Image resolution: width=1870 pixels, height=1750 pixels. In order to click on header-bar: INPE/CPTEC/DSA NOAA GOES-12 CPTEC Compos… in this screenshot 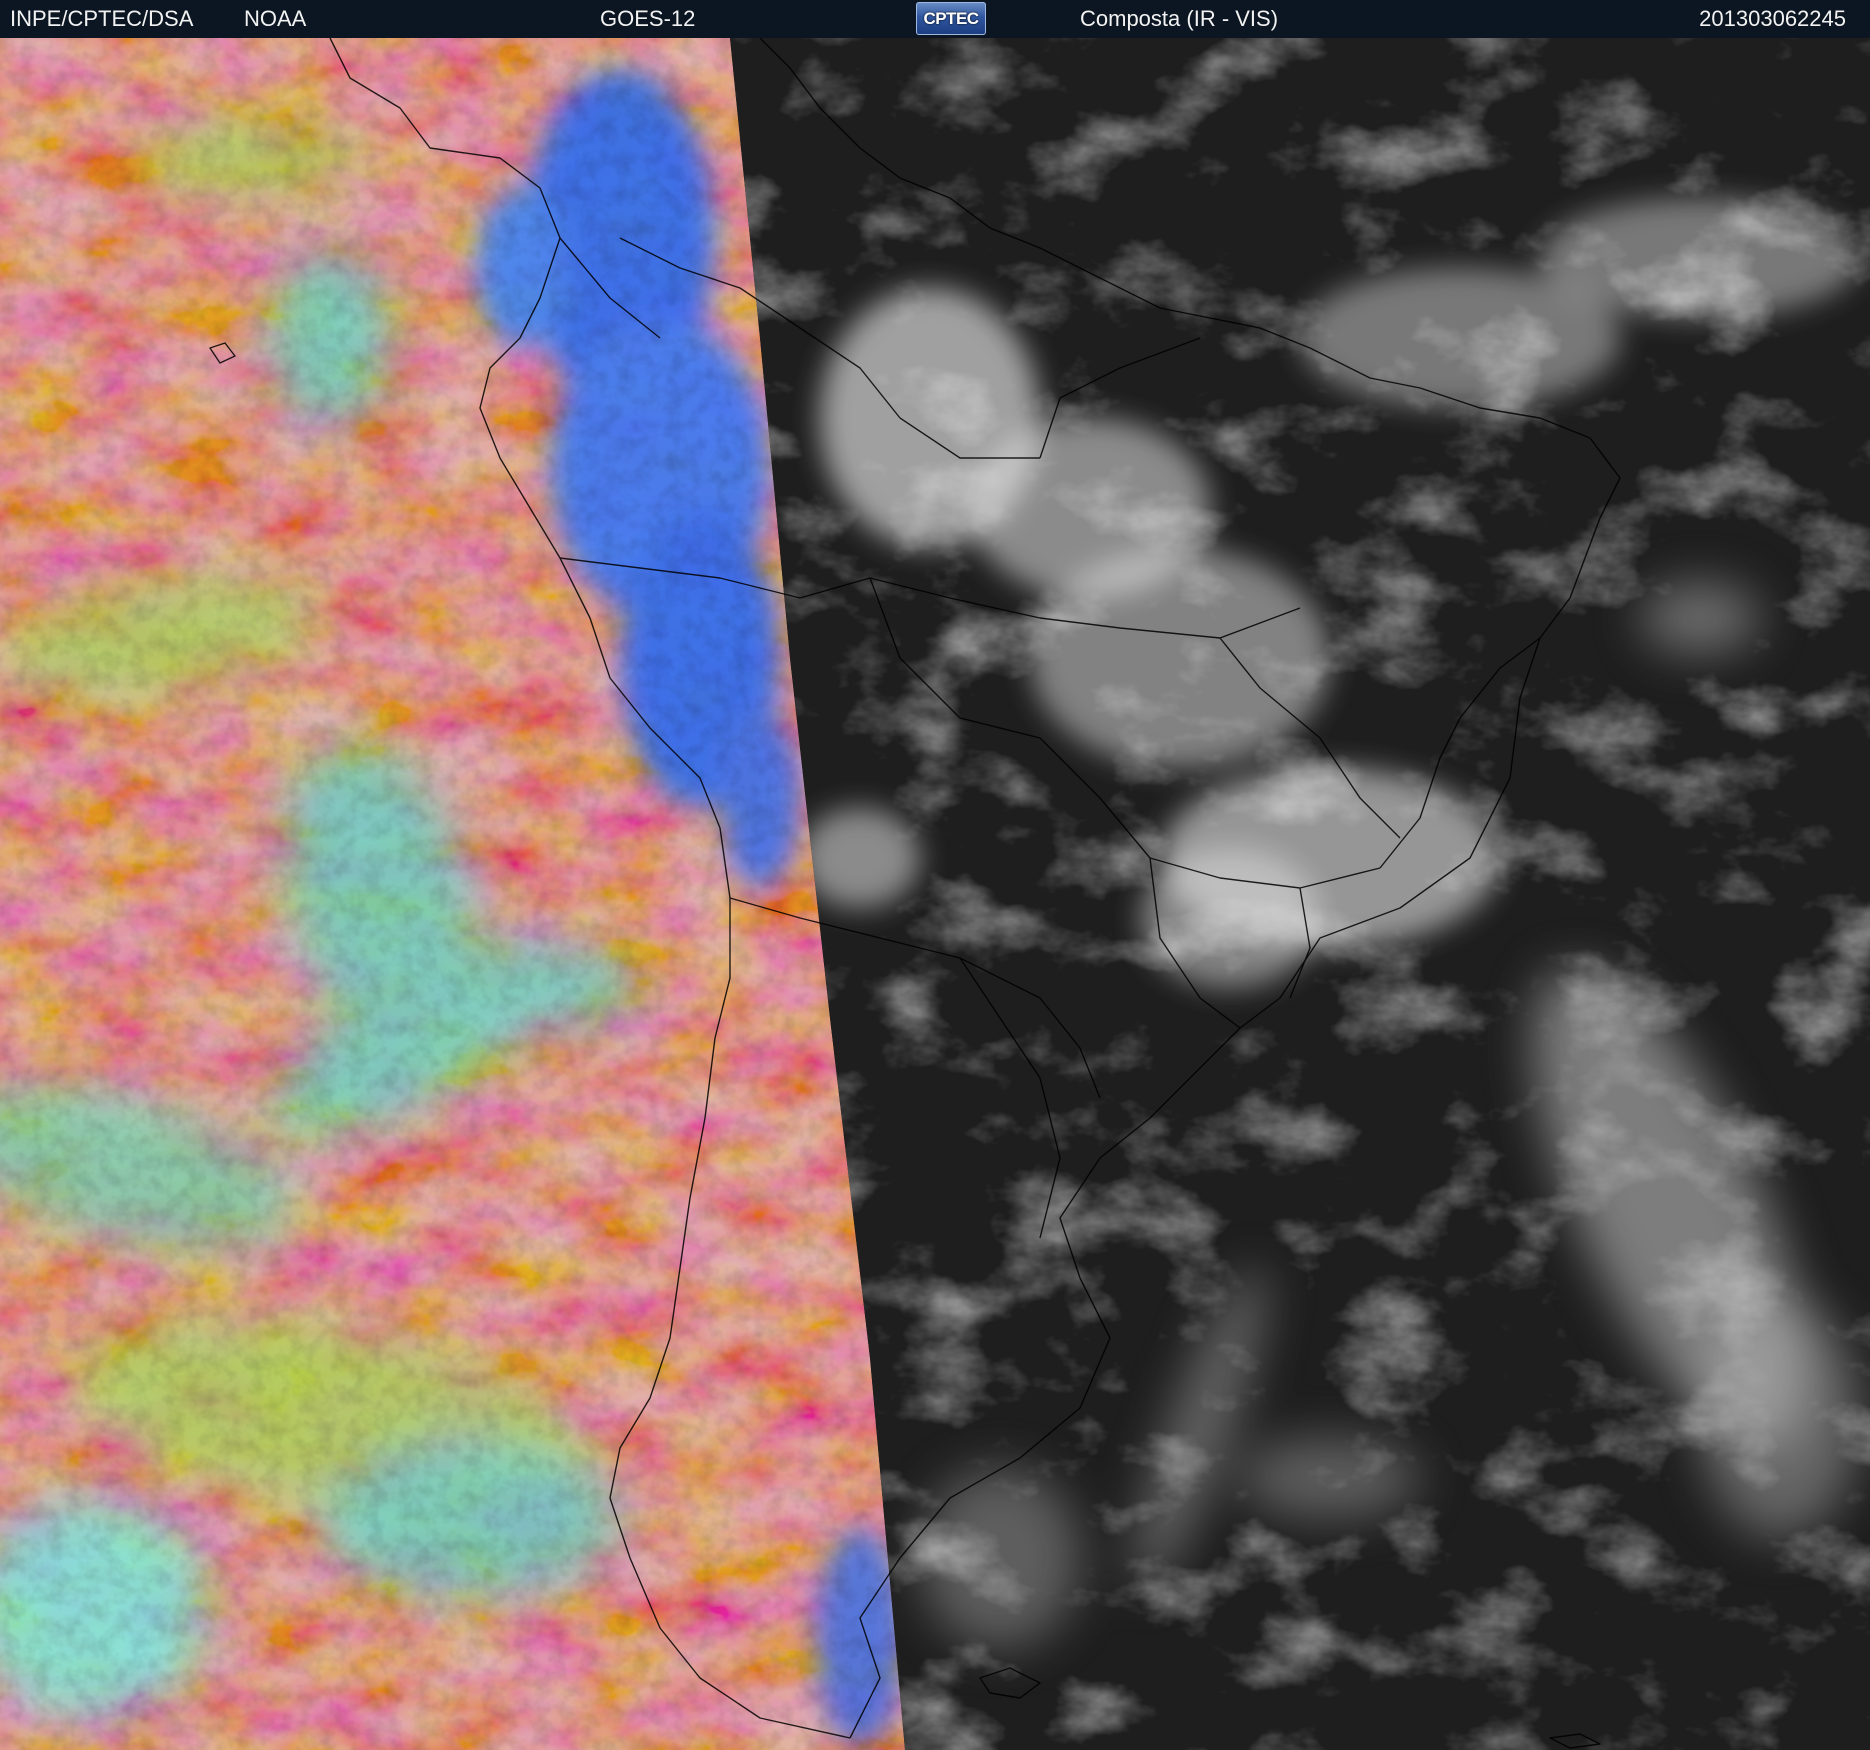, I will do `click(935, 19)`.